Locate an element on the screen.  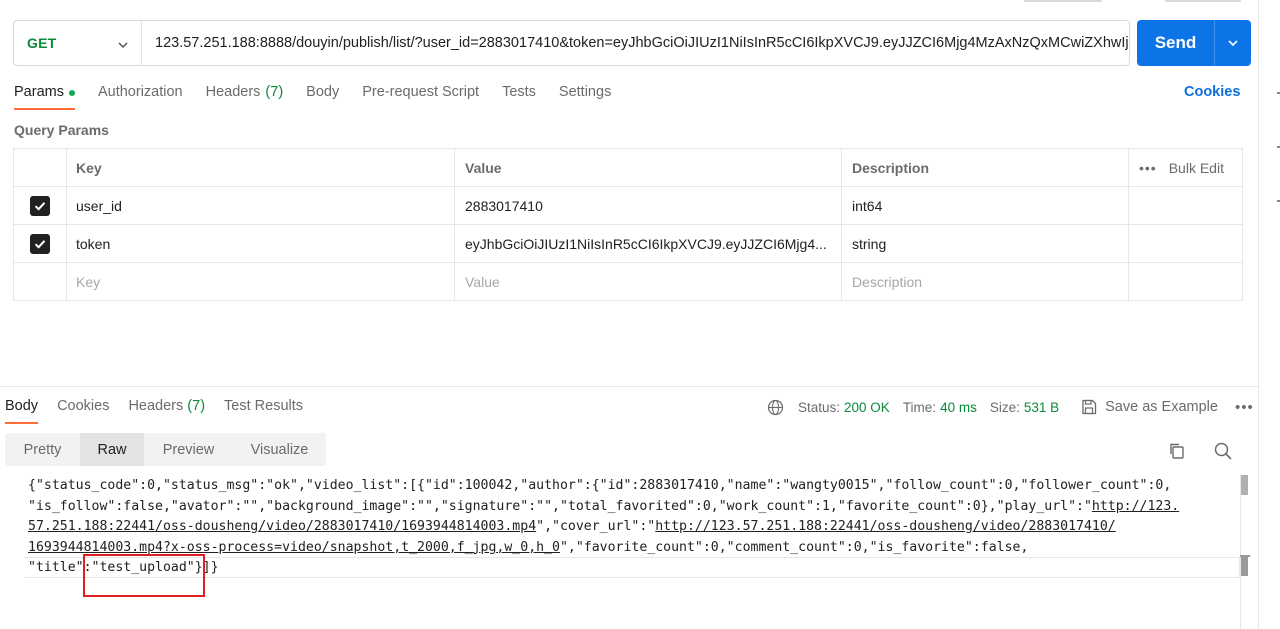
copy-icon is located at coordinates (1177, 452).